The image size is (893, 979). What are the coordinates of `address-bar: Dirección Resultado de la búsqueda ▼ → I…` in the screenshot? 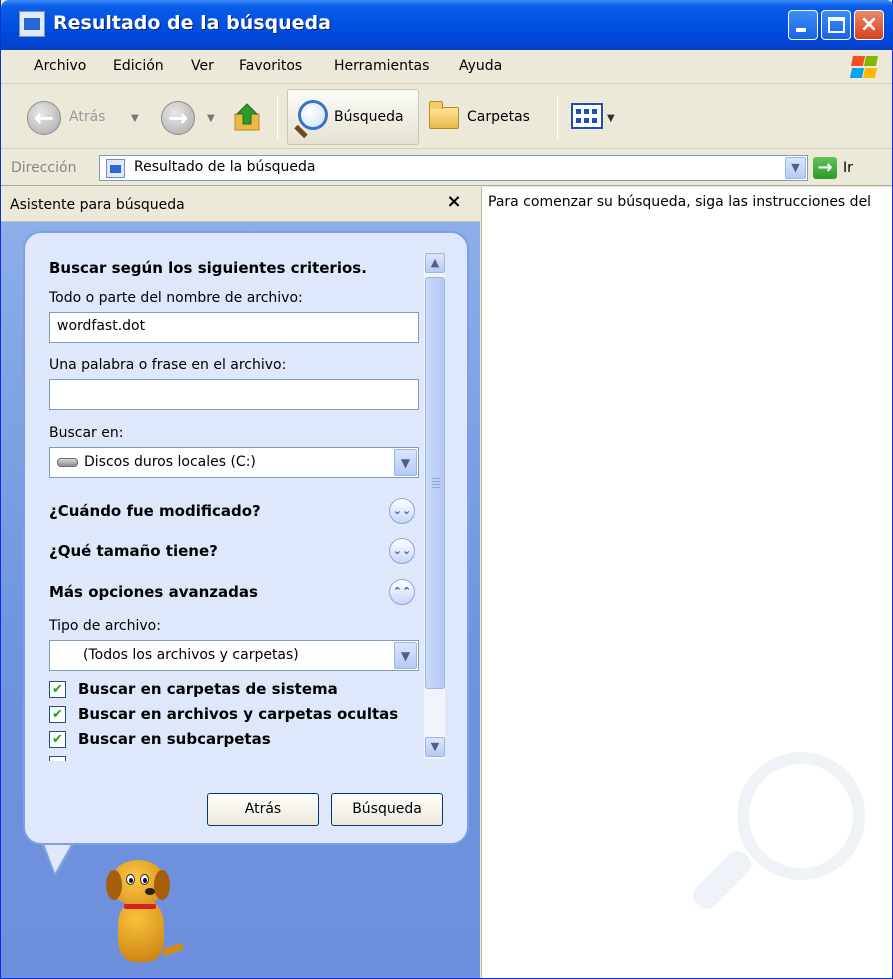 It's located at (446, 168).